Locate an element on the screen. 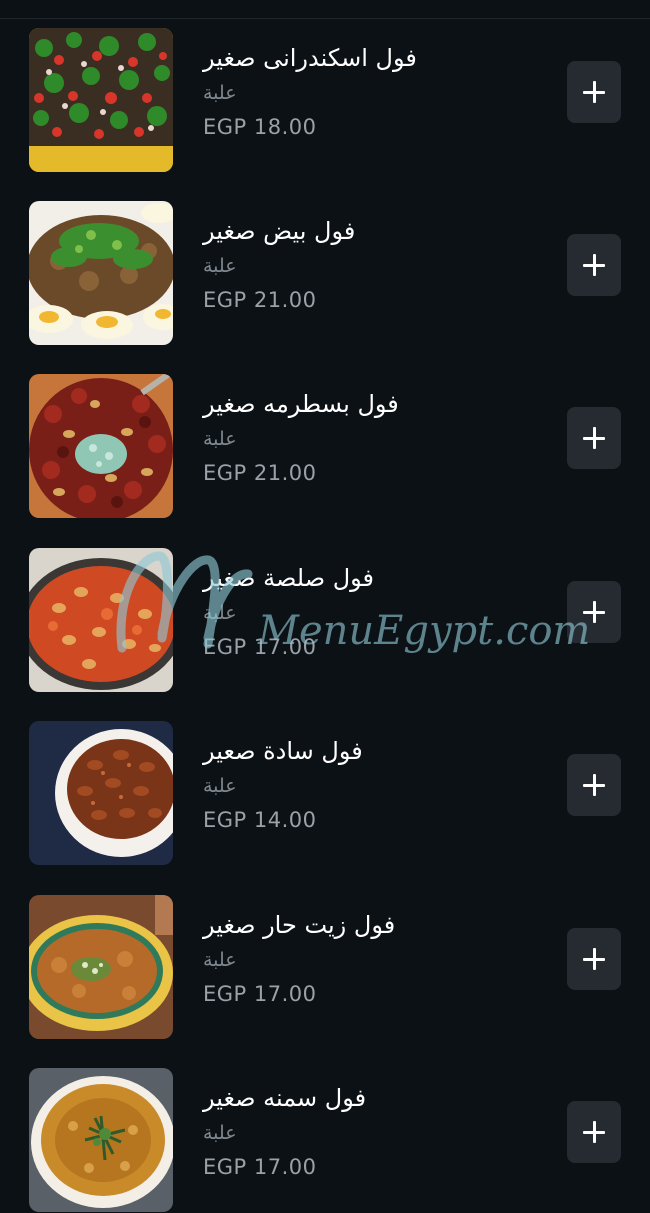  menu-item: فول بسطرمه صغير علبة EGP 21.00 is located at coordinates (325, 446).